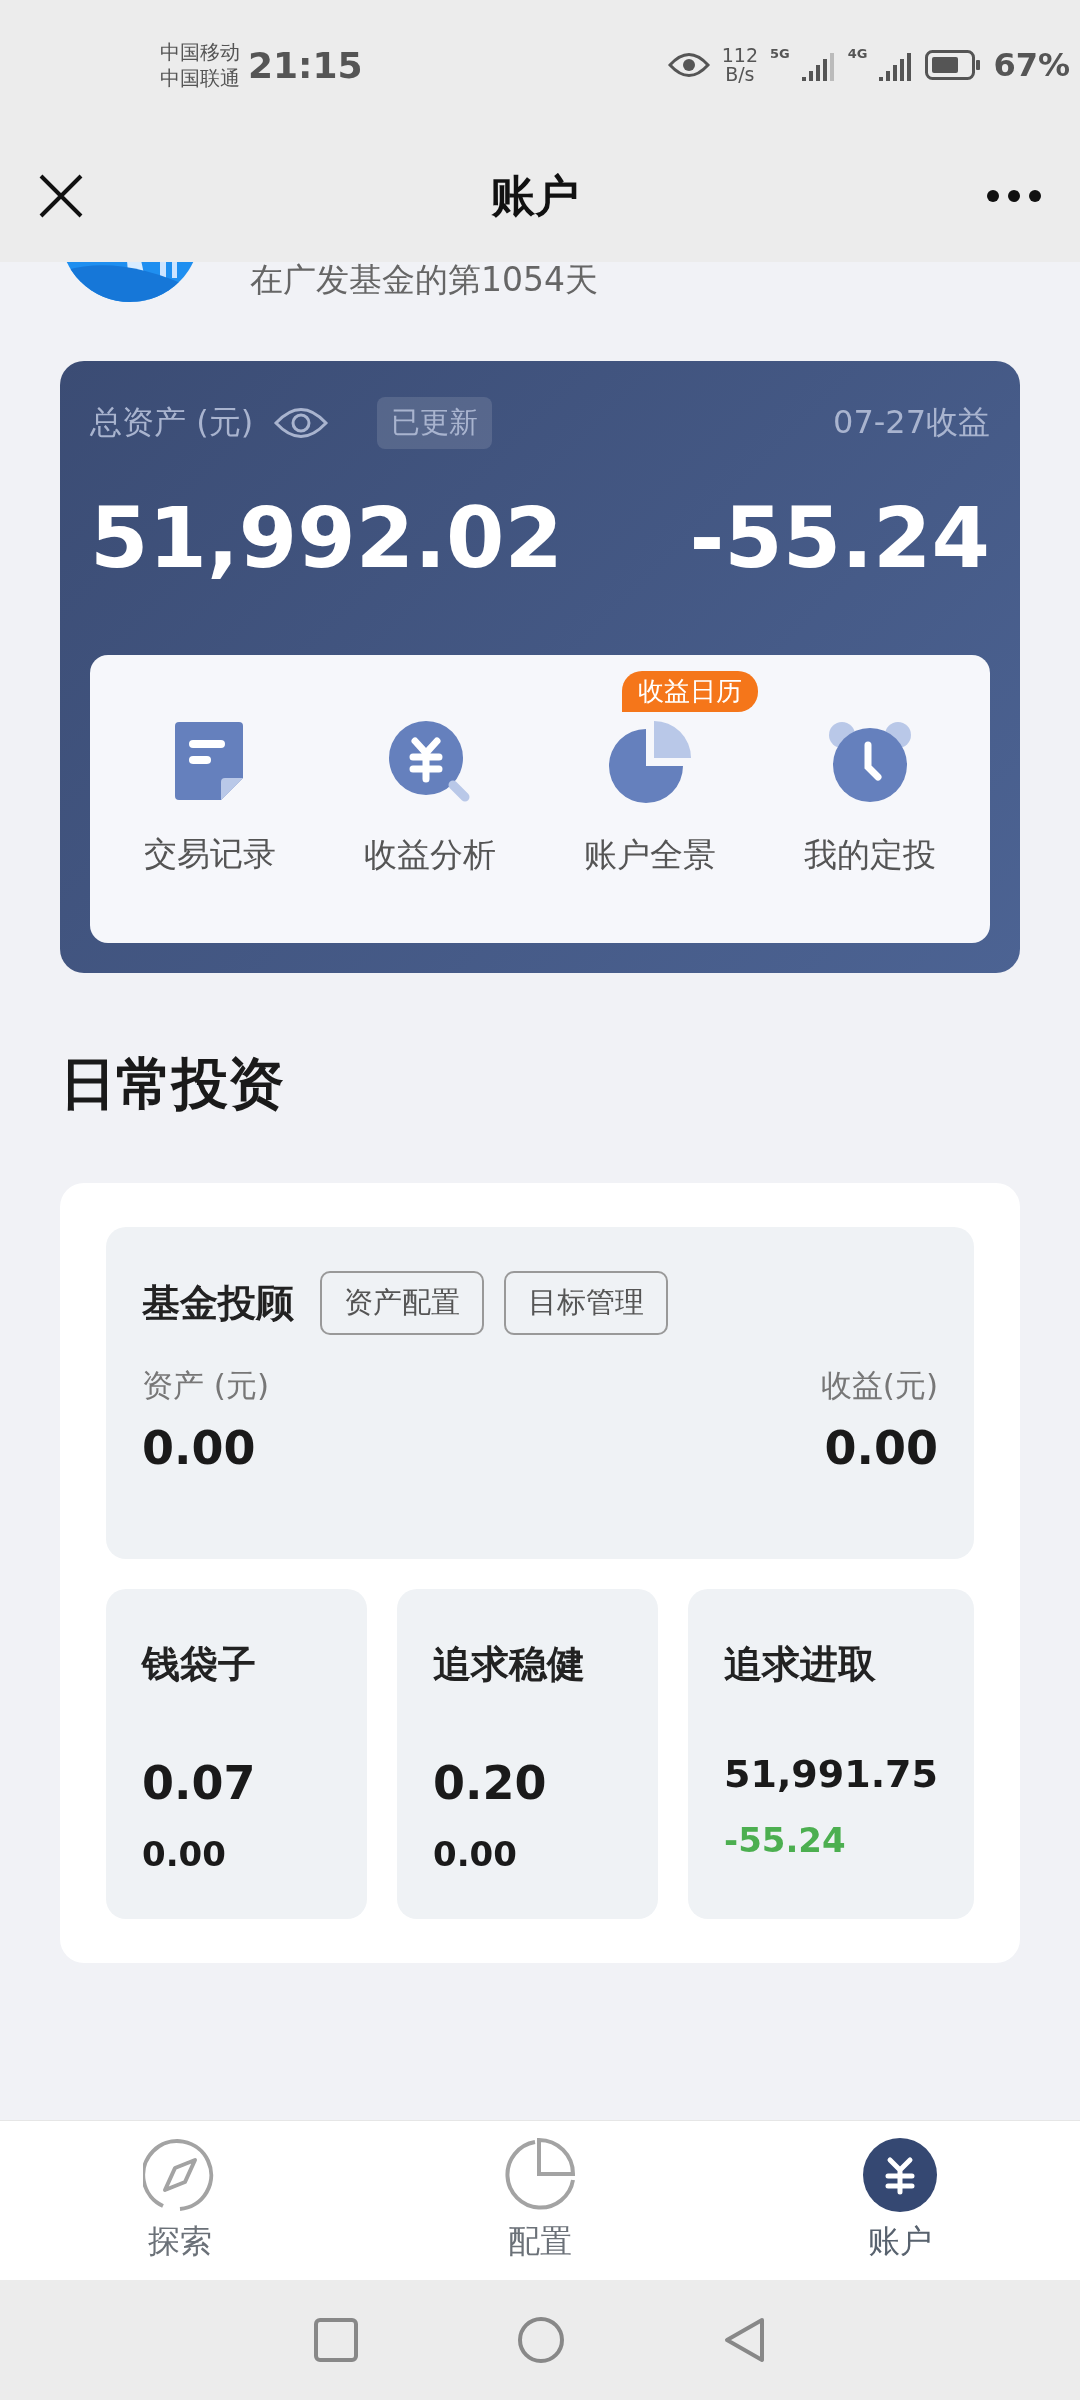 This screenshot has width=1080, height=2400. What do you see at coordinates (953, 65) in the screenshot?
I see `battery-icon` at bounding box center [953, 65].